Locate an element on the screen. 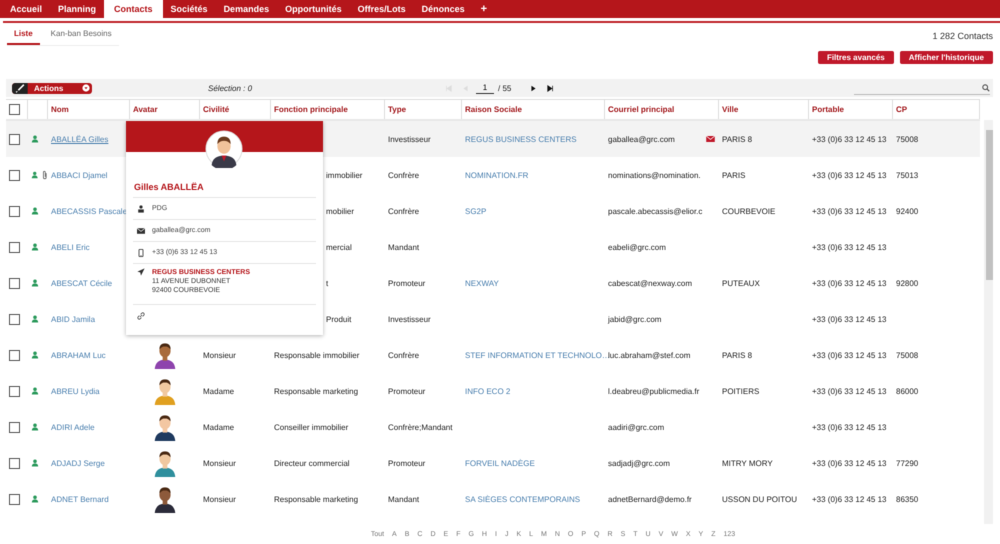  table-cell: PARIS 8 is located at coordinates (737, 355).